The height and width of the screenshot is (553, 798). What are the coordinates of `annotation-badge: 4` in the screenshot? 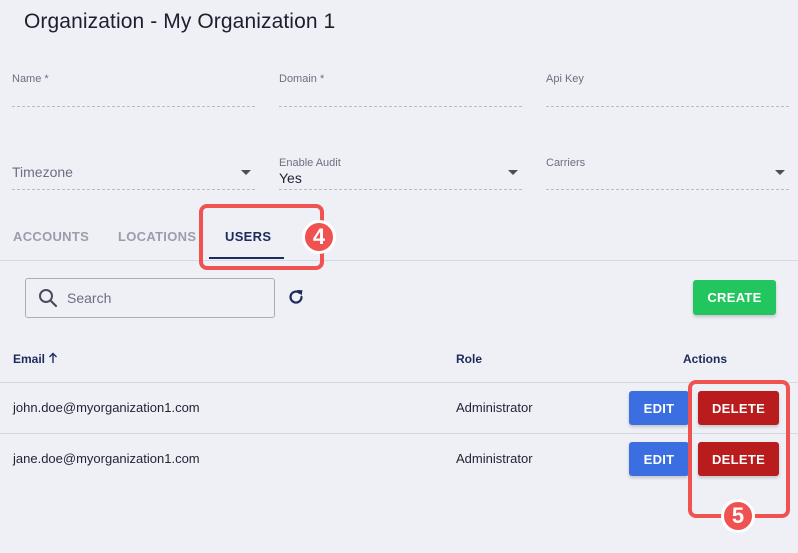 It's located at (319, 237).